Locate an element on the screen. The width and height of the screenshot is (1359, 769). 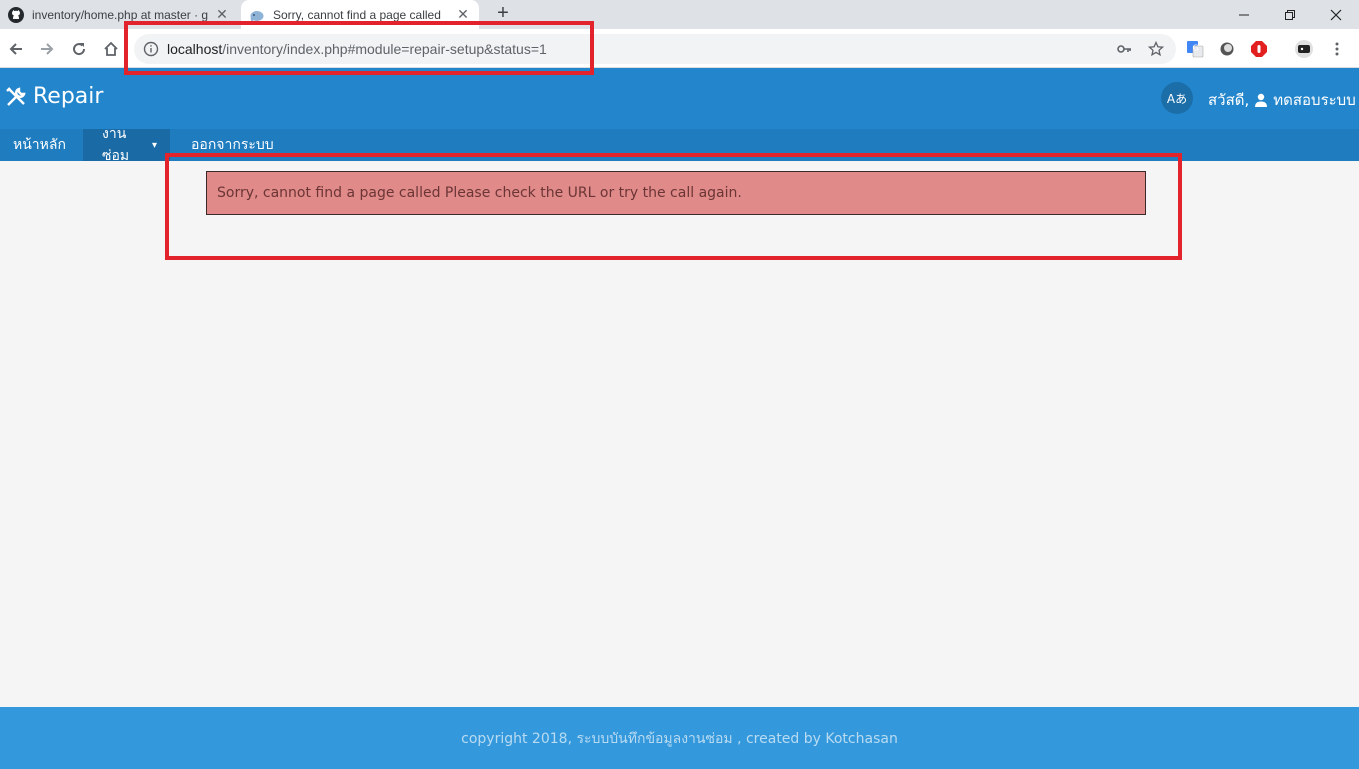
main-nav: หน้าหลัก งานซ่อม ▾ ออกจากระบบ is located at coordinates (679, 145).